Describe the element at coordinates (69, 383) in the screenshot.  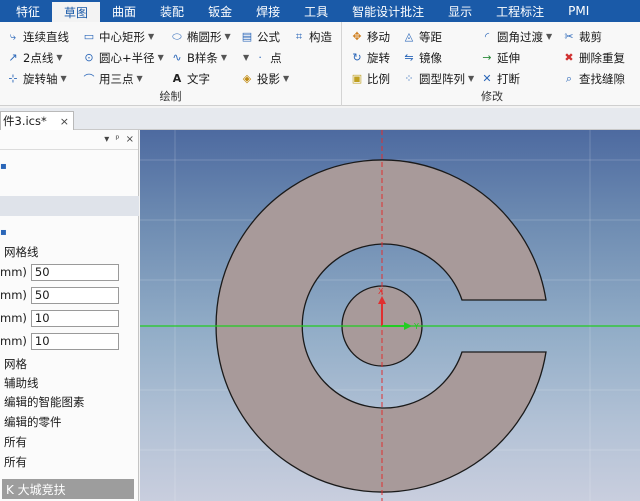
I see `option-aux-line: 辅助线` at that location.